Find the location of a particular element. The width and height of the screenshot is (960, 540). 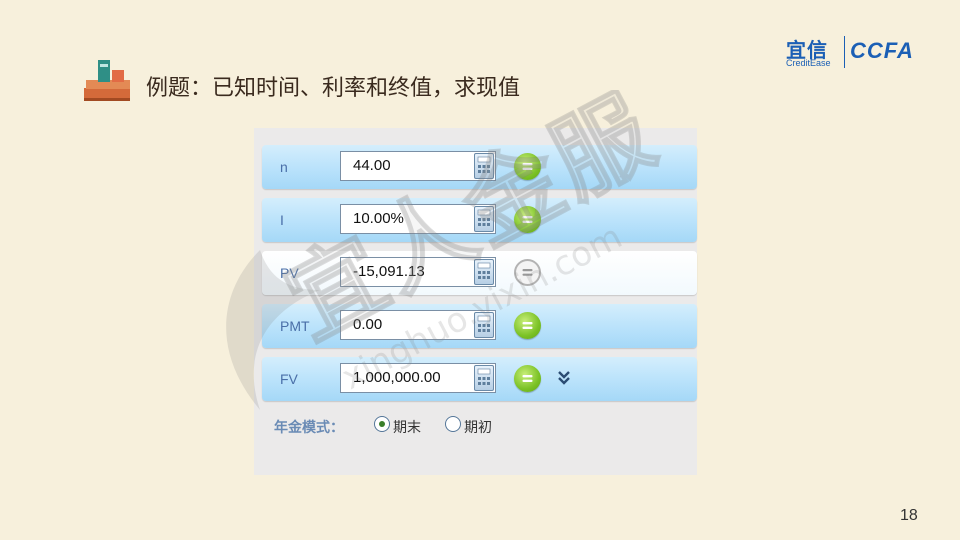

row-i: I 10.00% is located at coordinates (479, 220).